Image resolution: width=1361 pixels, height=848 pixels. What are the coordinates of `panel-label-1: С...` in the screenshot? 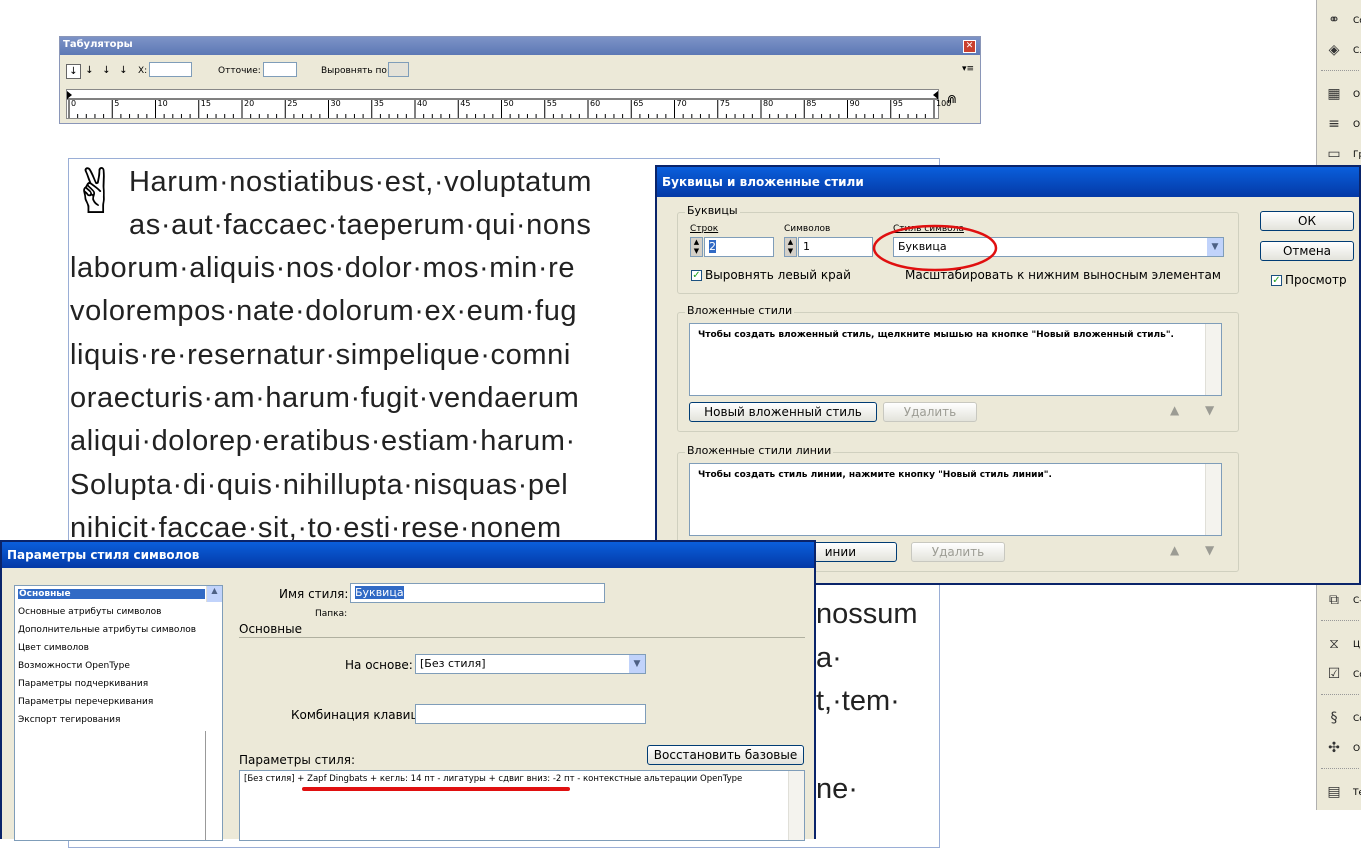 It's located at (1357, 51).